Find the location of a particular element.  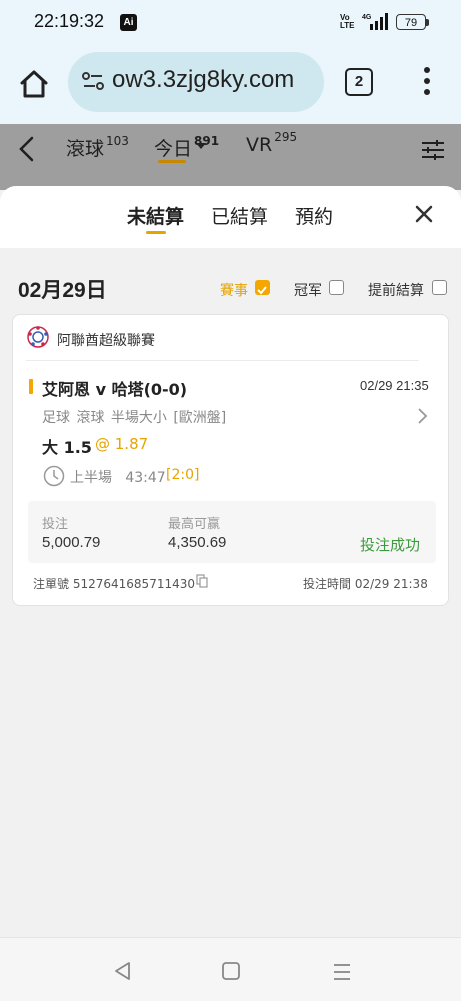

filter-outright-checkbox is located at coordinates (336, 287).